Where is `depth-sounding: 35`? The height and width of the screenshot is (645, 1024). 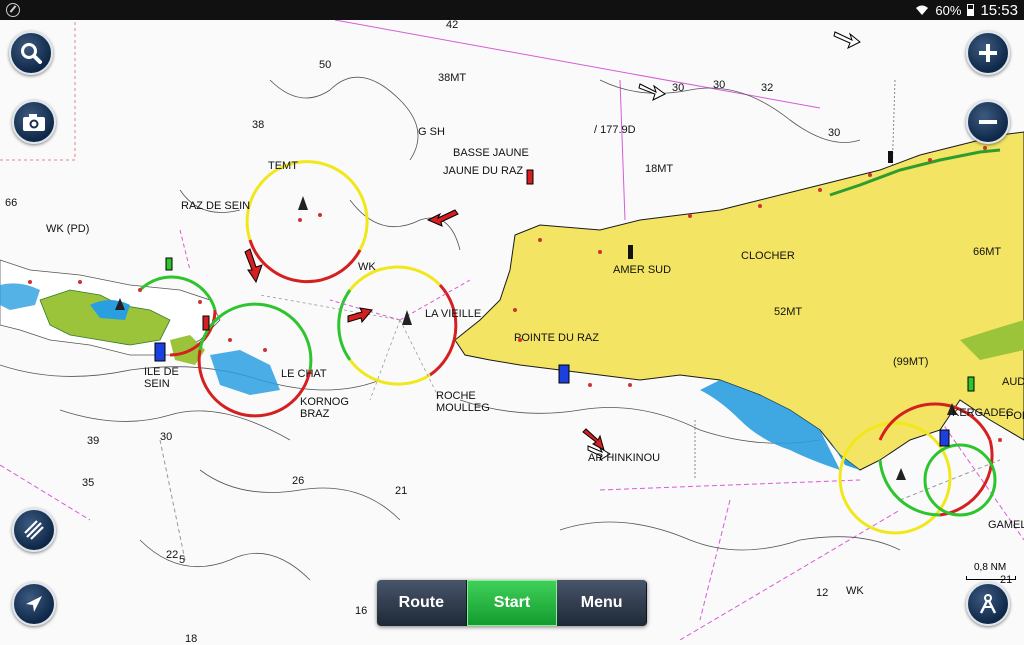 depth-sounding: 35 is located at coordinates (88, 483).